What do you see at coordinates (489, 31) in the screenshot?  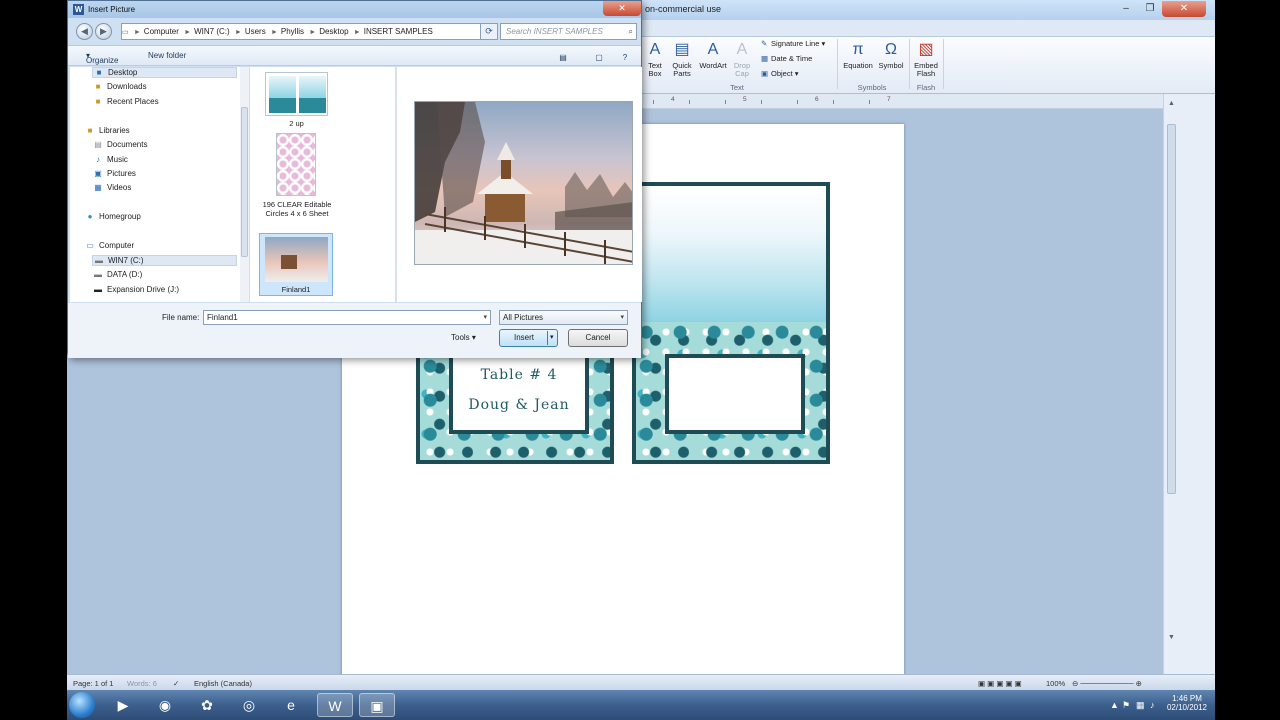 I see `refresh-icon: ⟳` at bounding box center [489, 31].